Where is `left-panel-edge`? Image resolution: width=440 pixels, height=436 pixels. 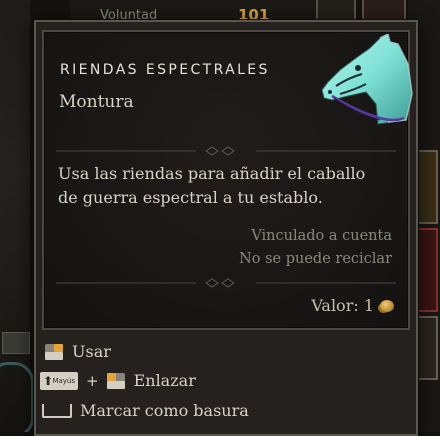
left-panel-edge is located at coordinates (17, 216).